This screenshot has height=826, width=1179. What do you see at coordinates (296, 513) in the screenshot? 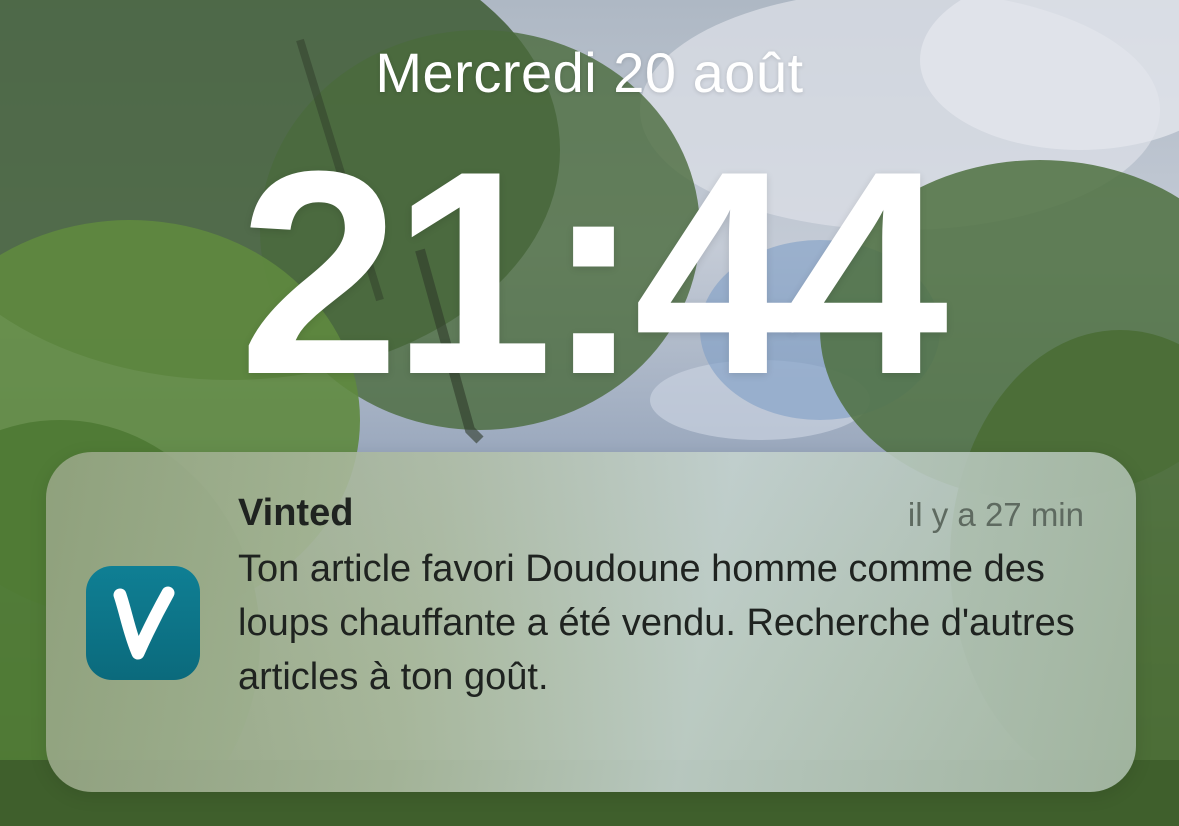
I see `notification-app-name: Vinted` at bounding box center [296, 513].